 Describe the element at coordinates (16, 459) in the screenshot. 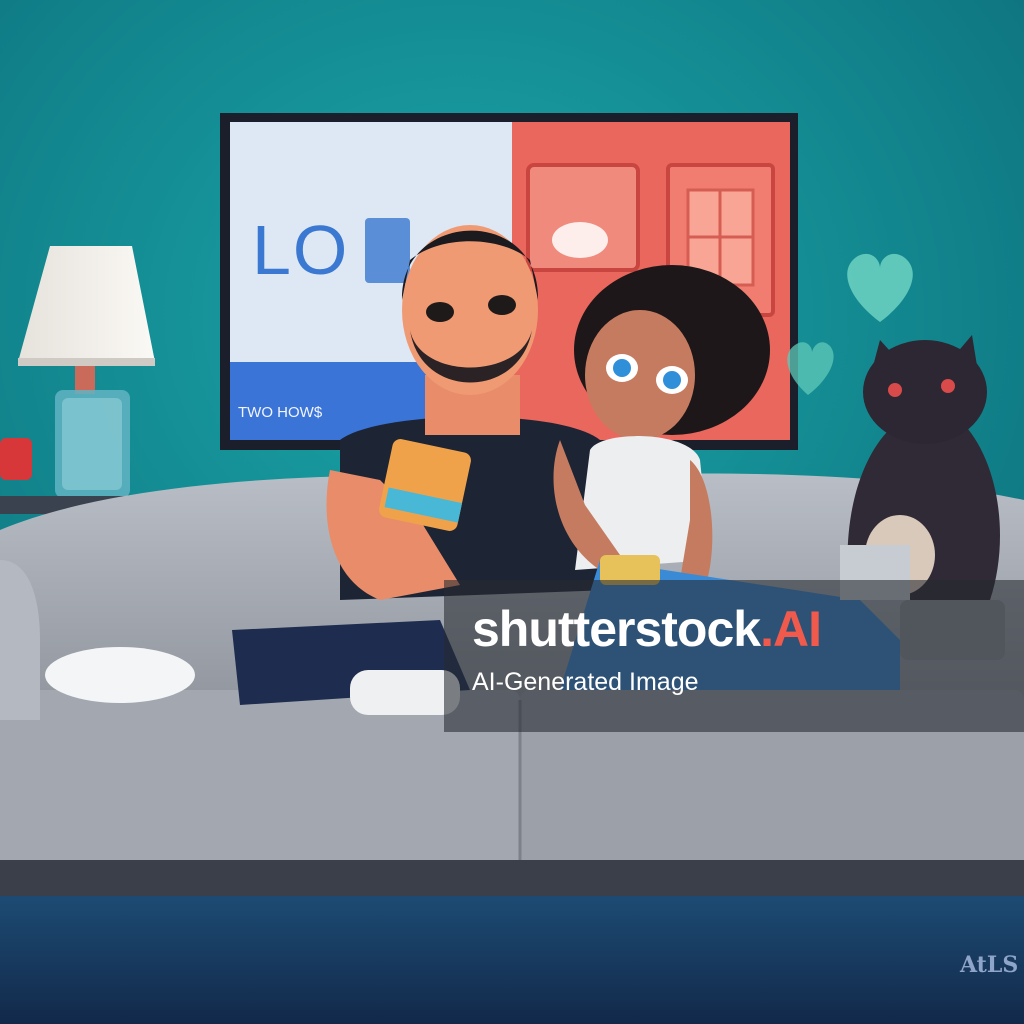

I see `red-object` at that location.